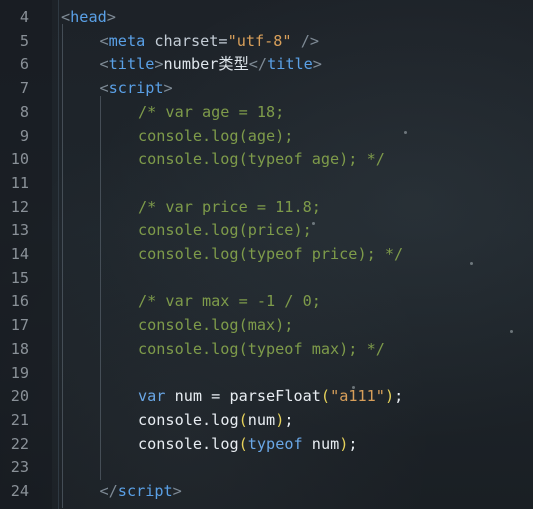 Image resolution: width=533 pixels, height=509 pixels. Describe the element at coordinates (19, 491) in the screenshot. I see `line-number: 24` at that location.